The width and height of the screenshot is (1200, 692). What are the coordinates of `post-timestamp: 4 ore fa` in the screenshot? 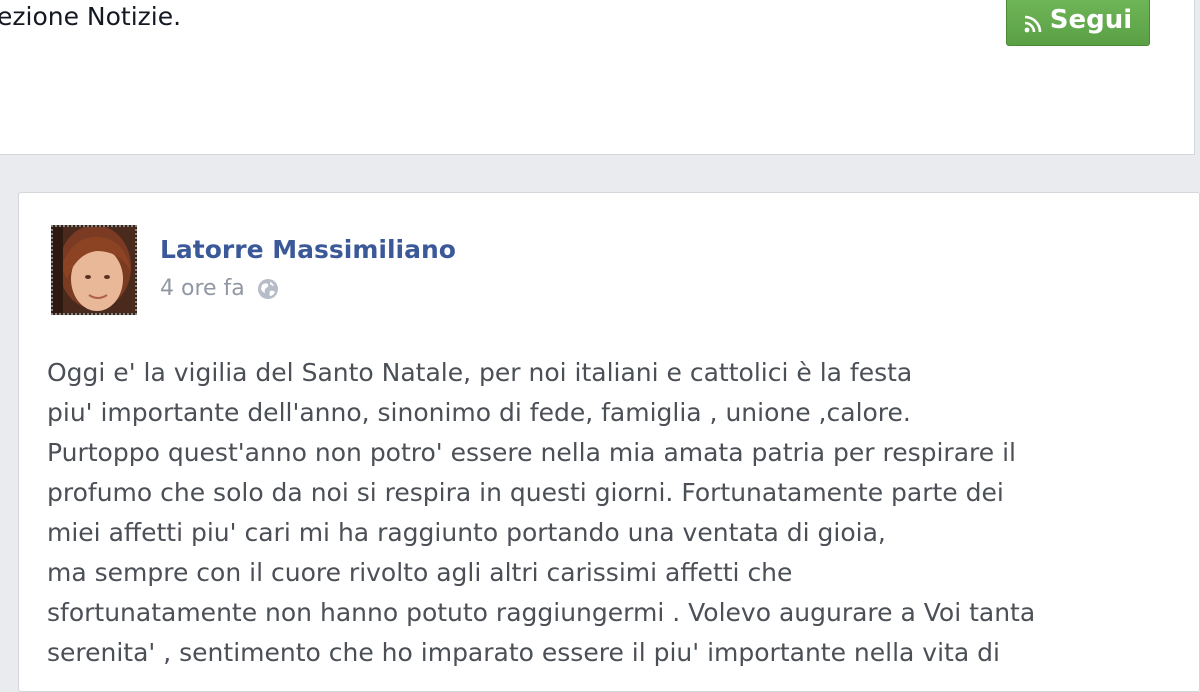 It's located at (202, 288).